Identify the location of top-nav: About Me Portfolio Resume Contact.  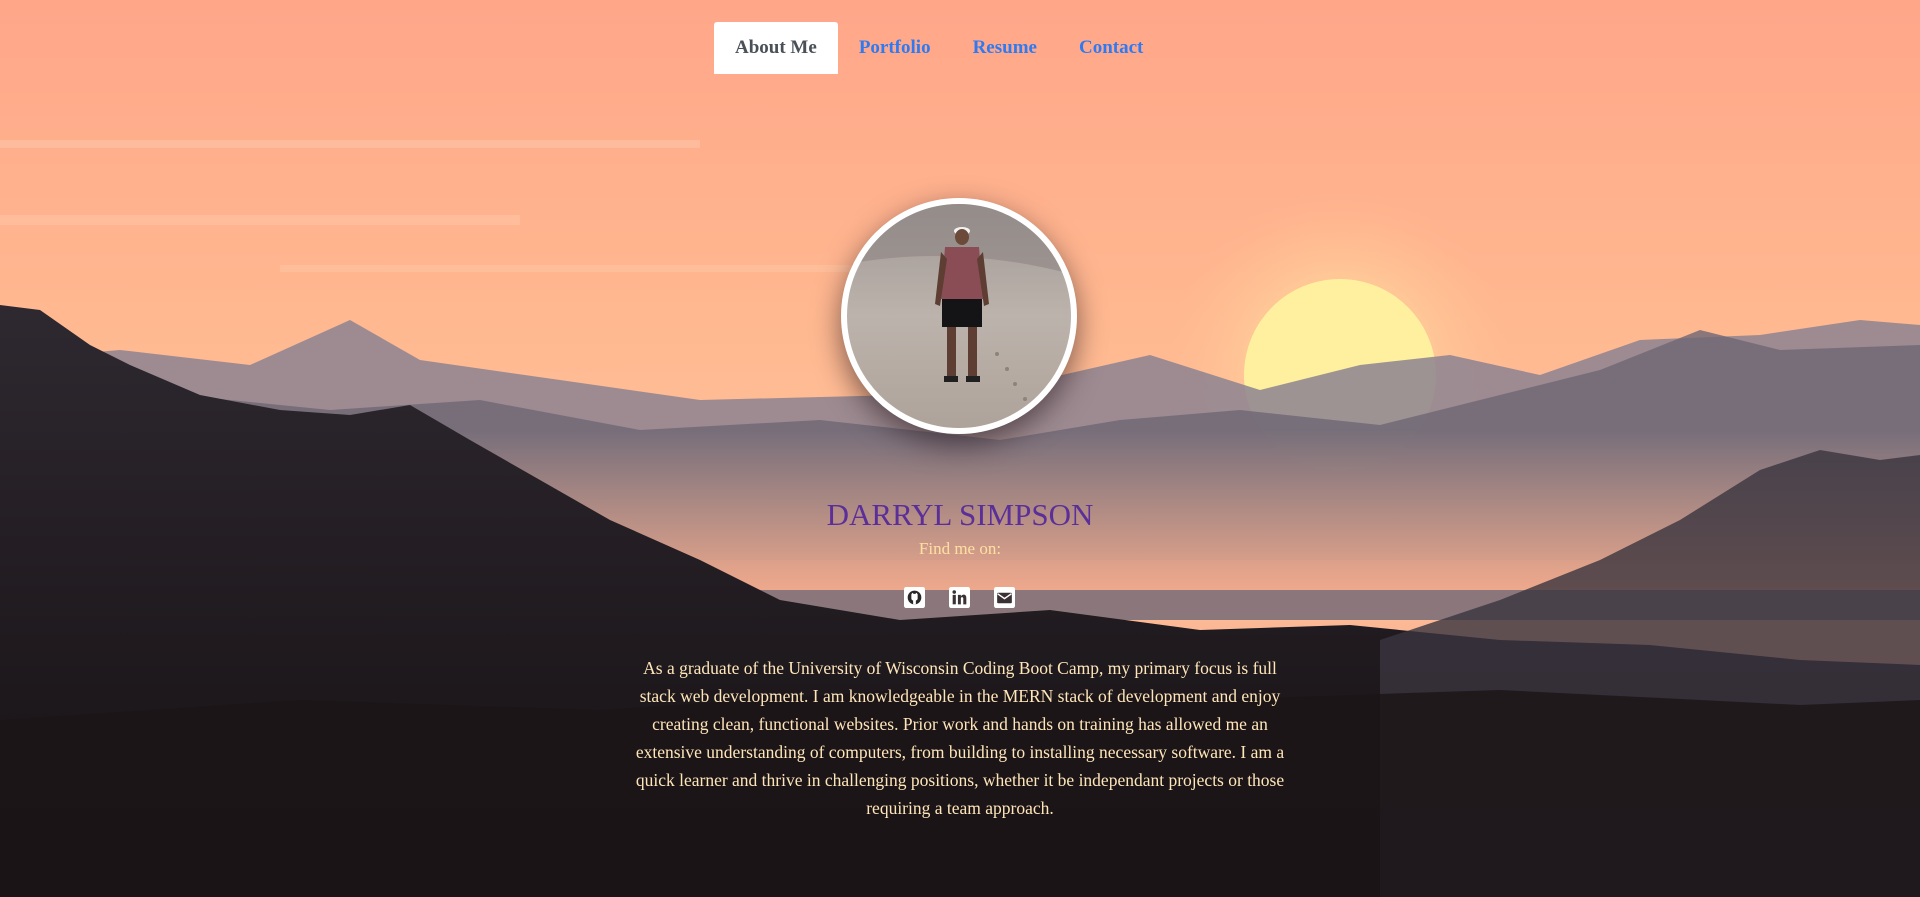
(939, 48).